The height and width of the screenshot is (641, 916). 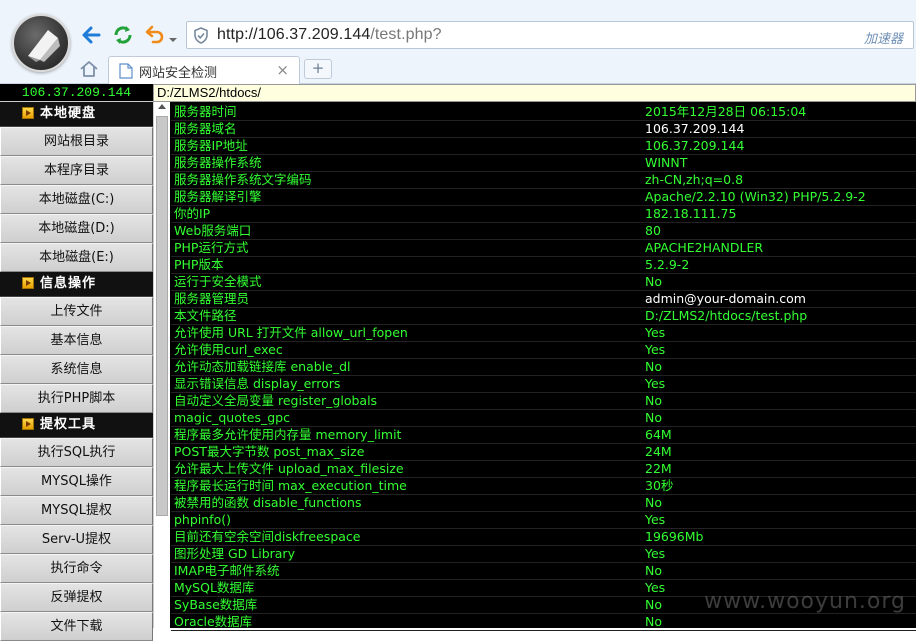 What do you see at coordinates (667, 264) in the screenshot?
I see `info-value: 5.2.9-2` at bounding box center [667, 264].